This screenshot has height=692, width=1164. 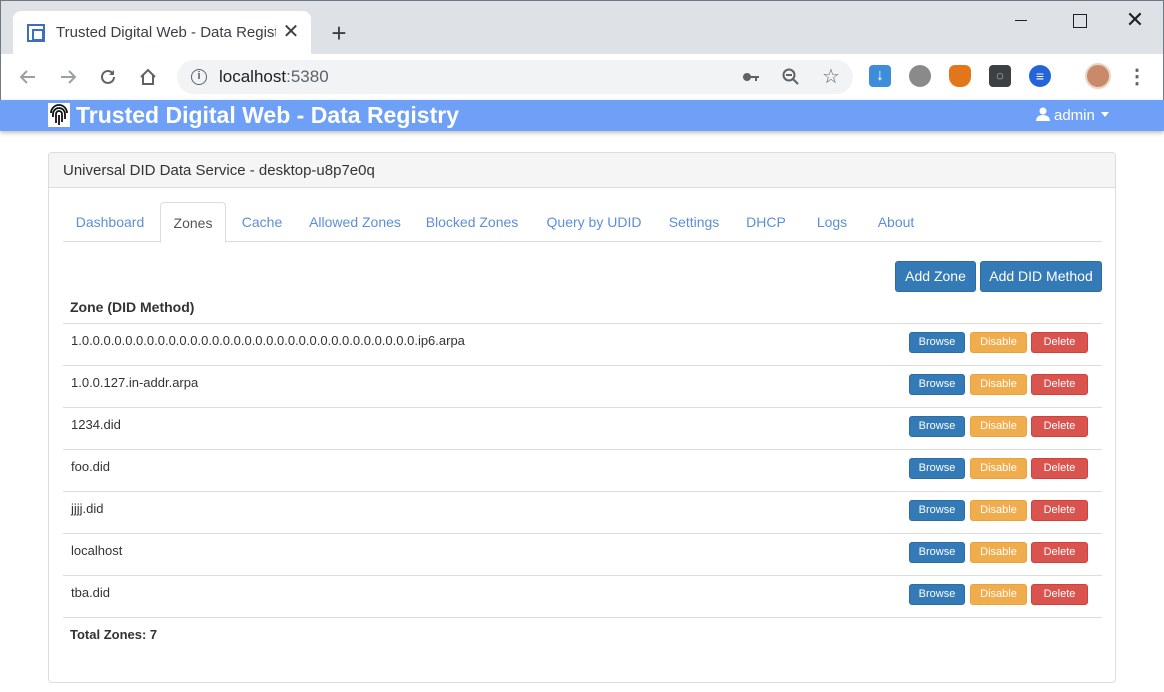 I want to click on arrow-right-icon, so click(x=69, y=77).